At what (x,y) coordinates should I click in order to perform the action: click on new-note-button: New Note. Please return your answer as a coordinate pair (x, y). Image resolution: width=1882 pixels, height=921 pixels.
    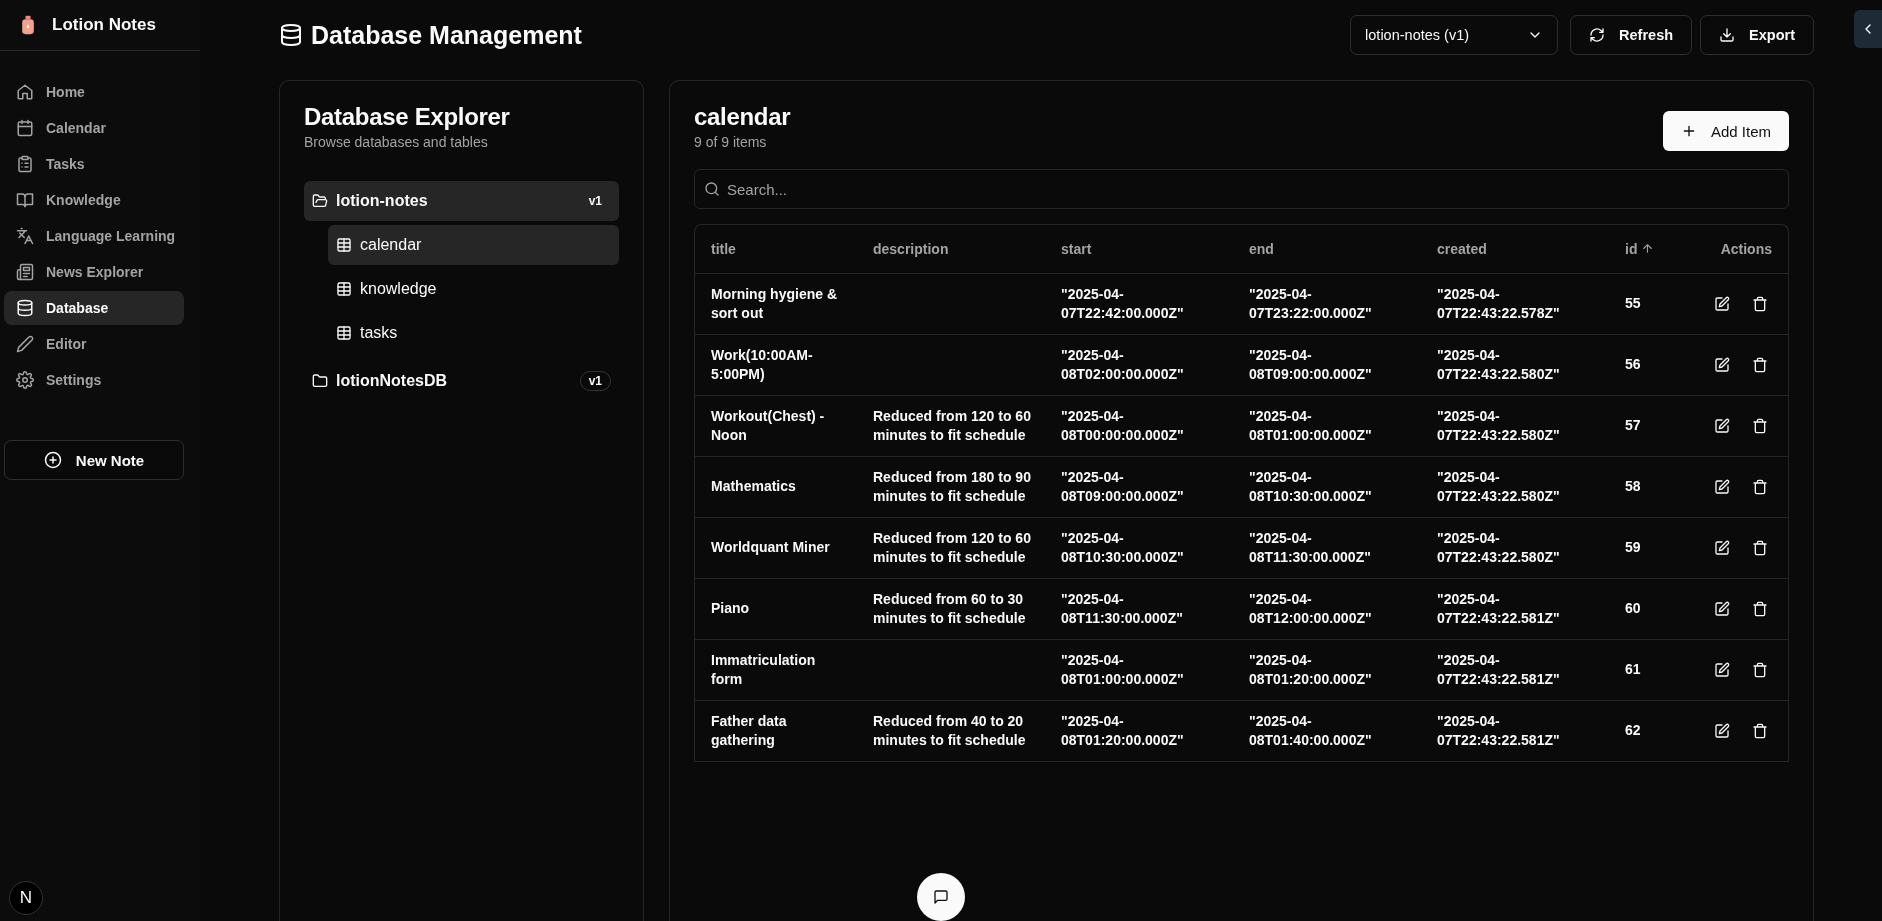
    Looking at the image, I should click on (94, 460).